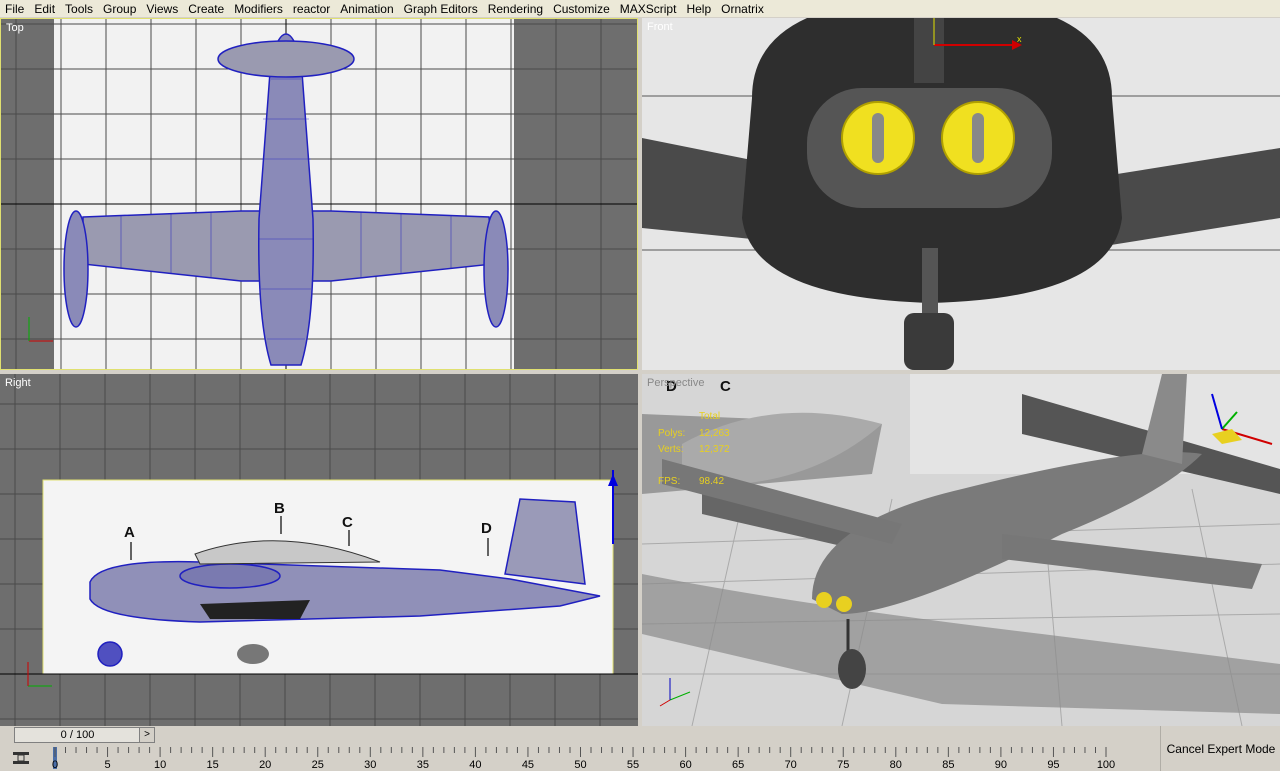 This screenshot has height=771, width=1280. What do you see at coordinates (162, 9) in the screenshot?
I see `menu-item-views: Views` at bounding box center [162, 9].